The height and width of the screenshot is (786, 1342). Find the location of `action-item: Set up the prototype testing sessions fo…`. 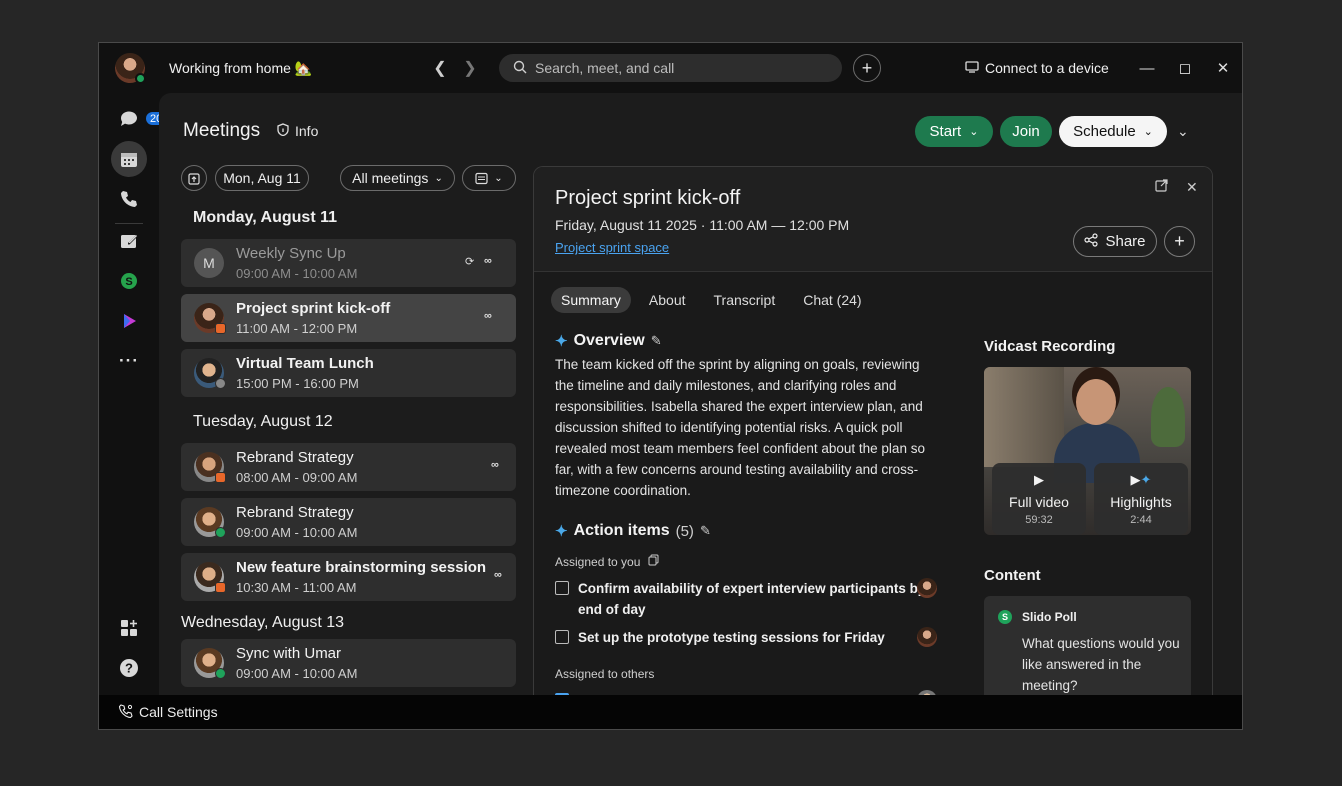

action-item: Set up the prototype testing sessions fo… is located at coordinates (747, 637).